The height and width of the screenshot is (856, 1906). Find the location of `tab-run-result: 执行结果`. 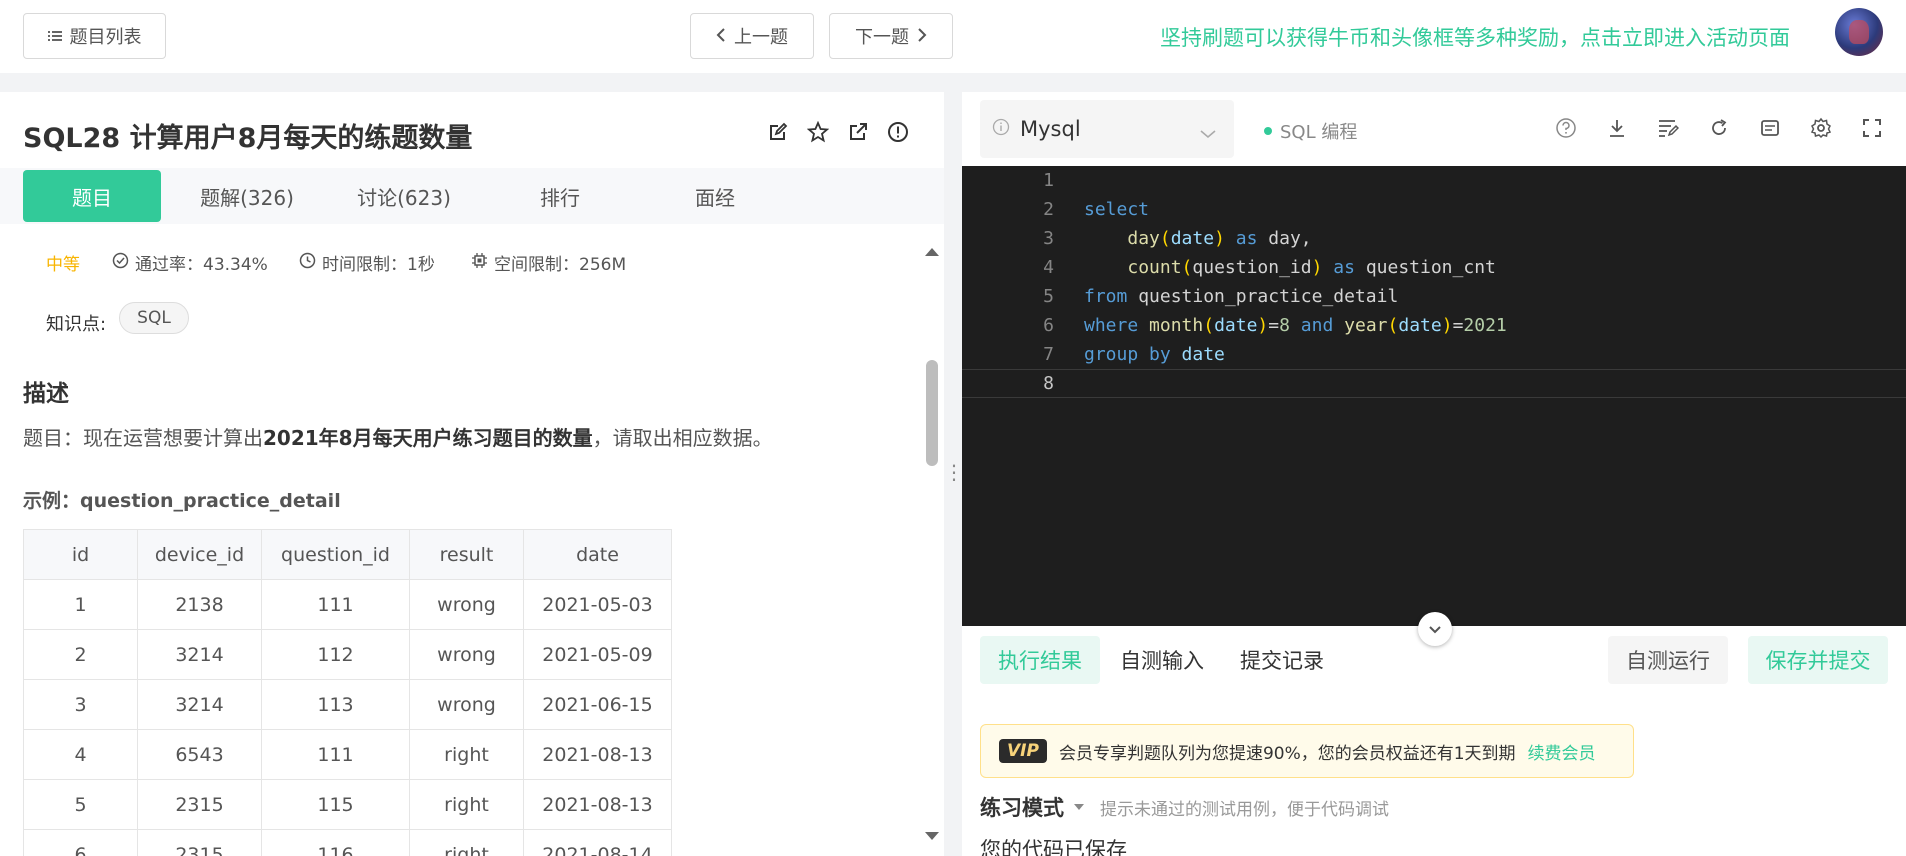

tab-run-result: 执行结果 is located at coordinates (1040, 660).